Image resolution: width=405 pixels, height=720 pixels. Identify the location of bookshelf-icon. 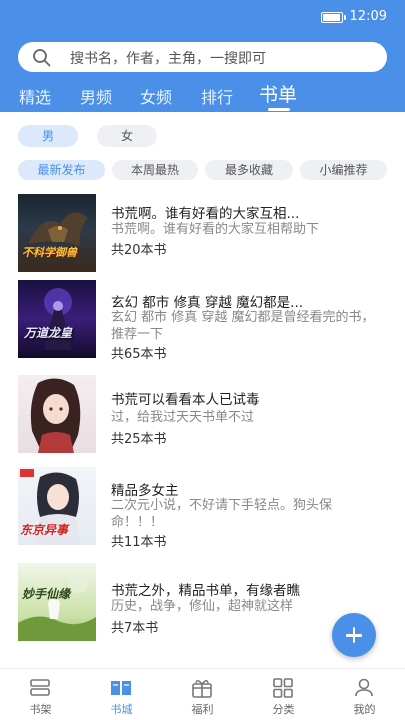
(40, 687).